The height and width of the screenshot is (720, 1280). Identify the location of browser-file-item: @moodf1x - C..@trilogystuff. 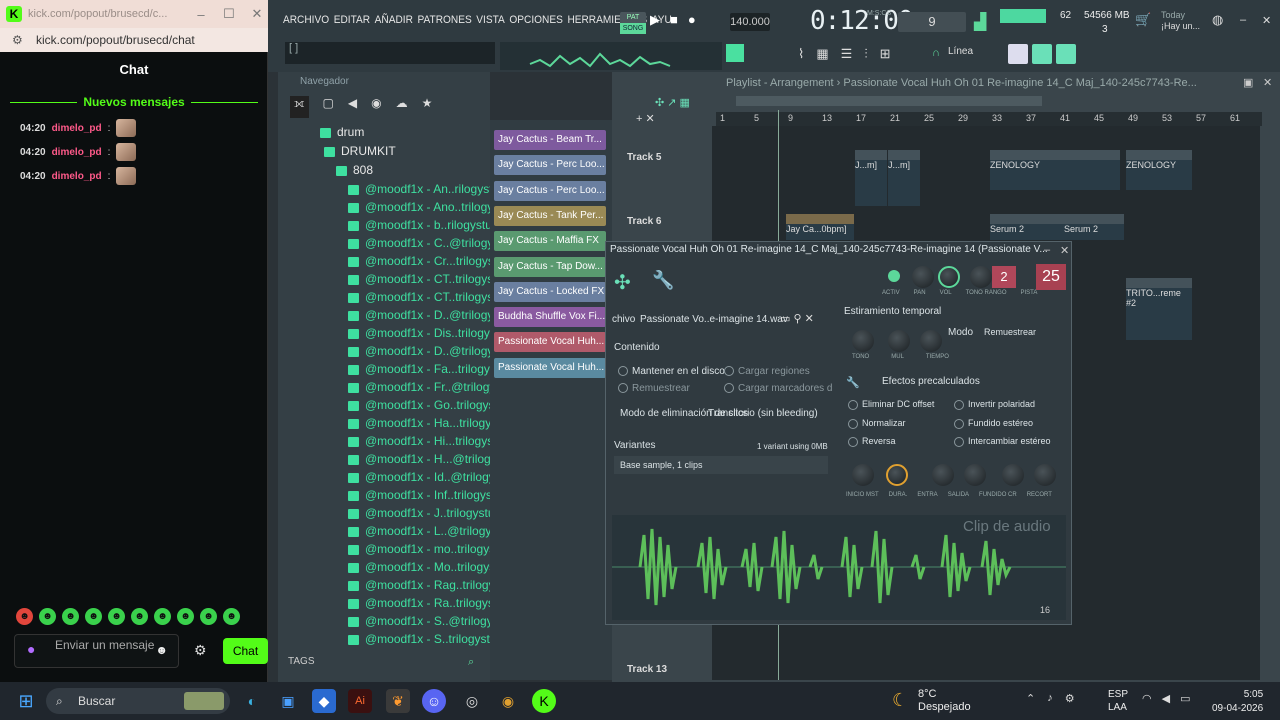
(402, 245).